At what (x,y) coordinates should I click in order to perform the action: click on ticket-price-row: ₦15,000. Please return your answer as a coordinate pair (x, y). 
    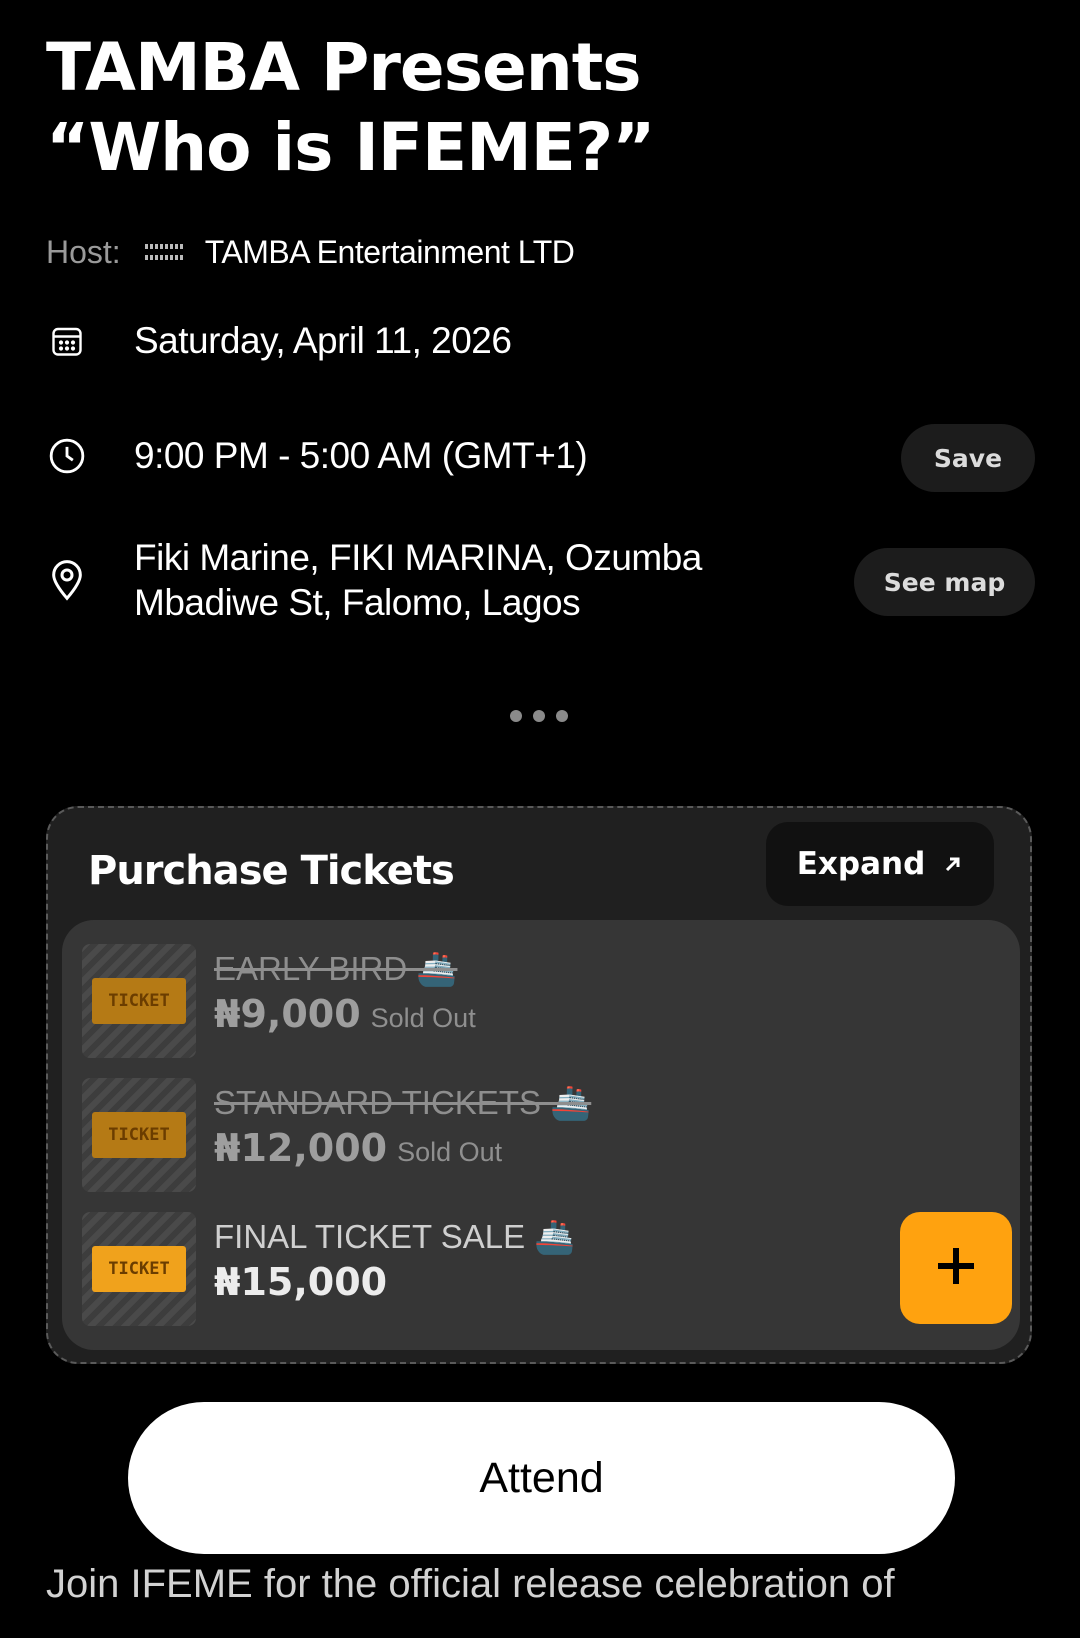
    Looking at the image, I should click on (300, 1282).